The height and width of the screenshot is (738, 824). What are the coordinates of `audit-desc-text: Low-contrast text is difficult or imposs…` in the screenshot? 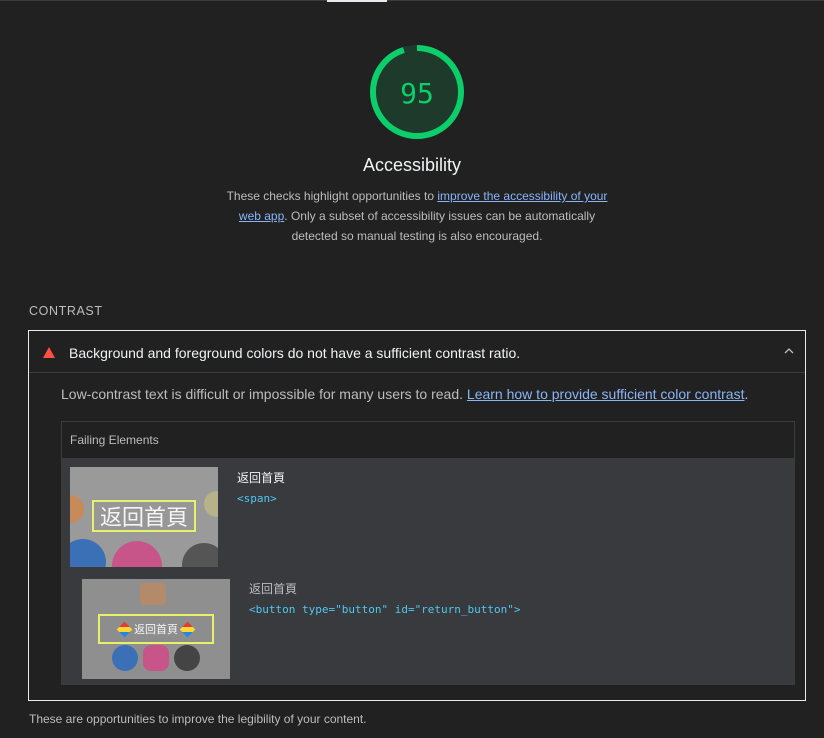 It's located at (264, 394).